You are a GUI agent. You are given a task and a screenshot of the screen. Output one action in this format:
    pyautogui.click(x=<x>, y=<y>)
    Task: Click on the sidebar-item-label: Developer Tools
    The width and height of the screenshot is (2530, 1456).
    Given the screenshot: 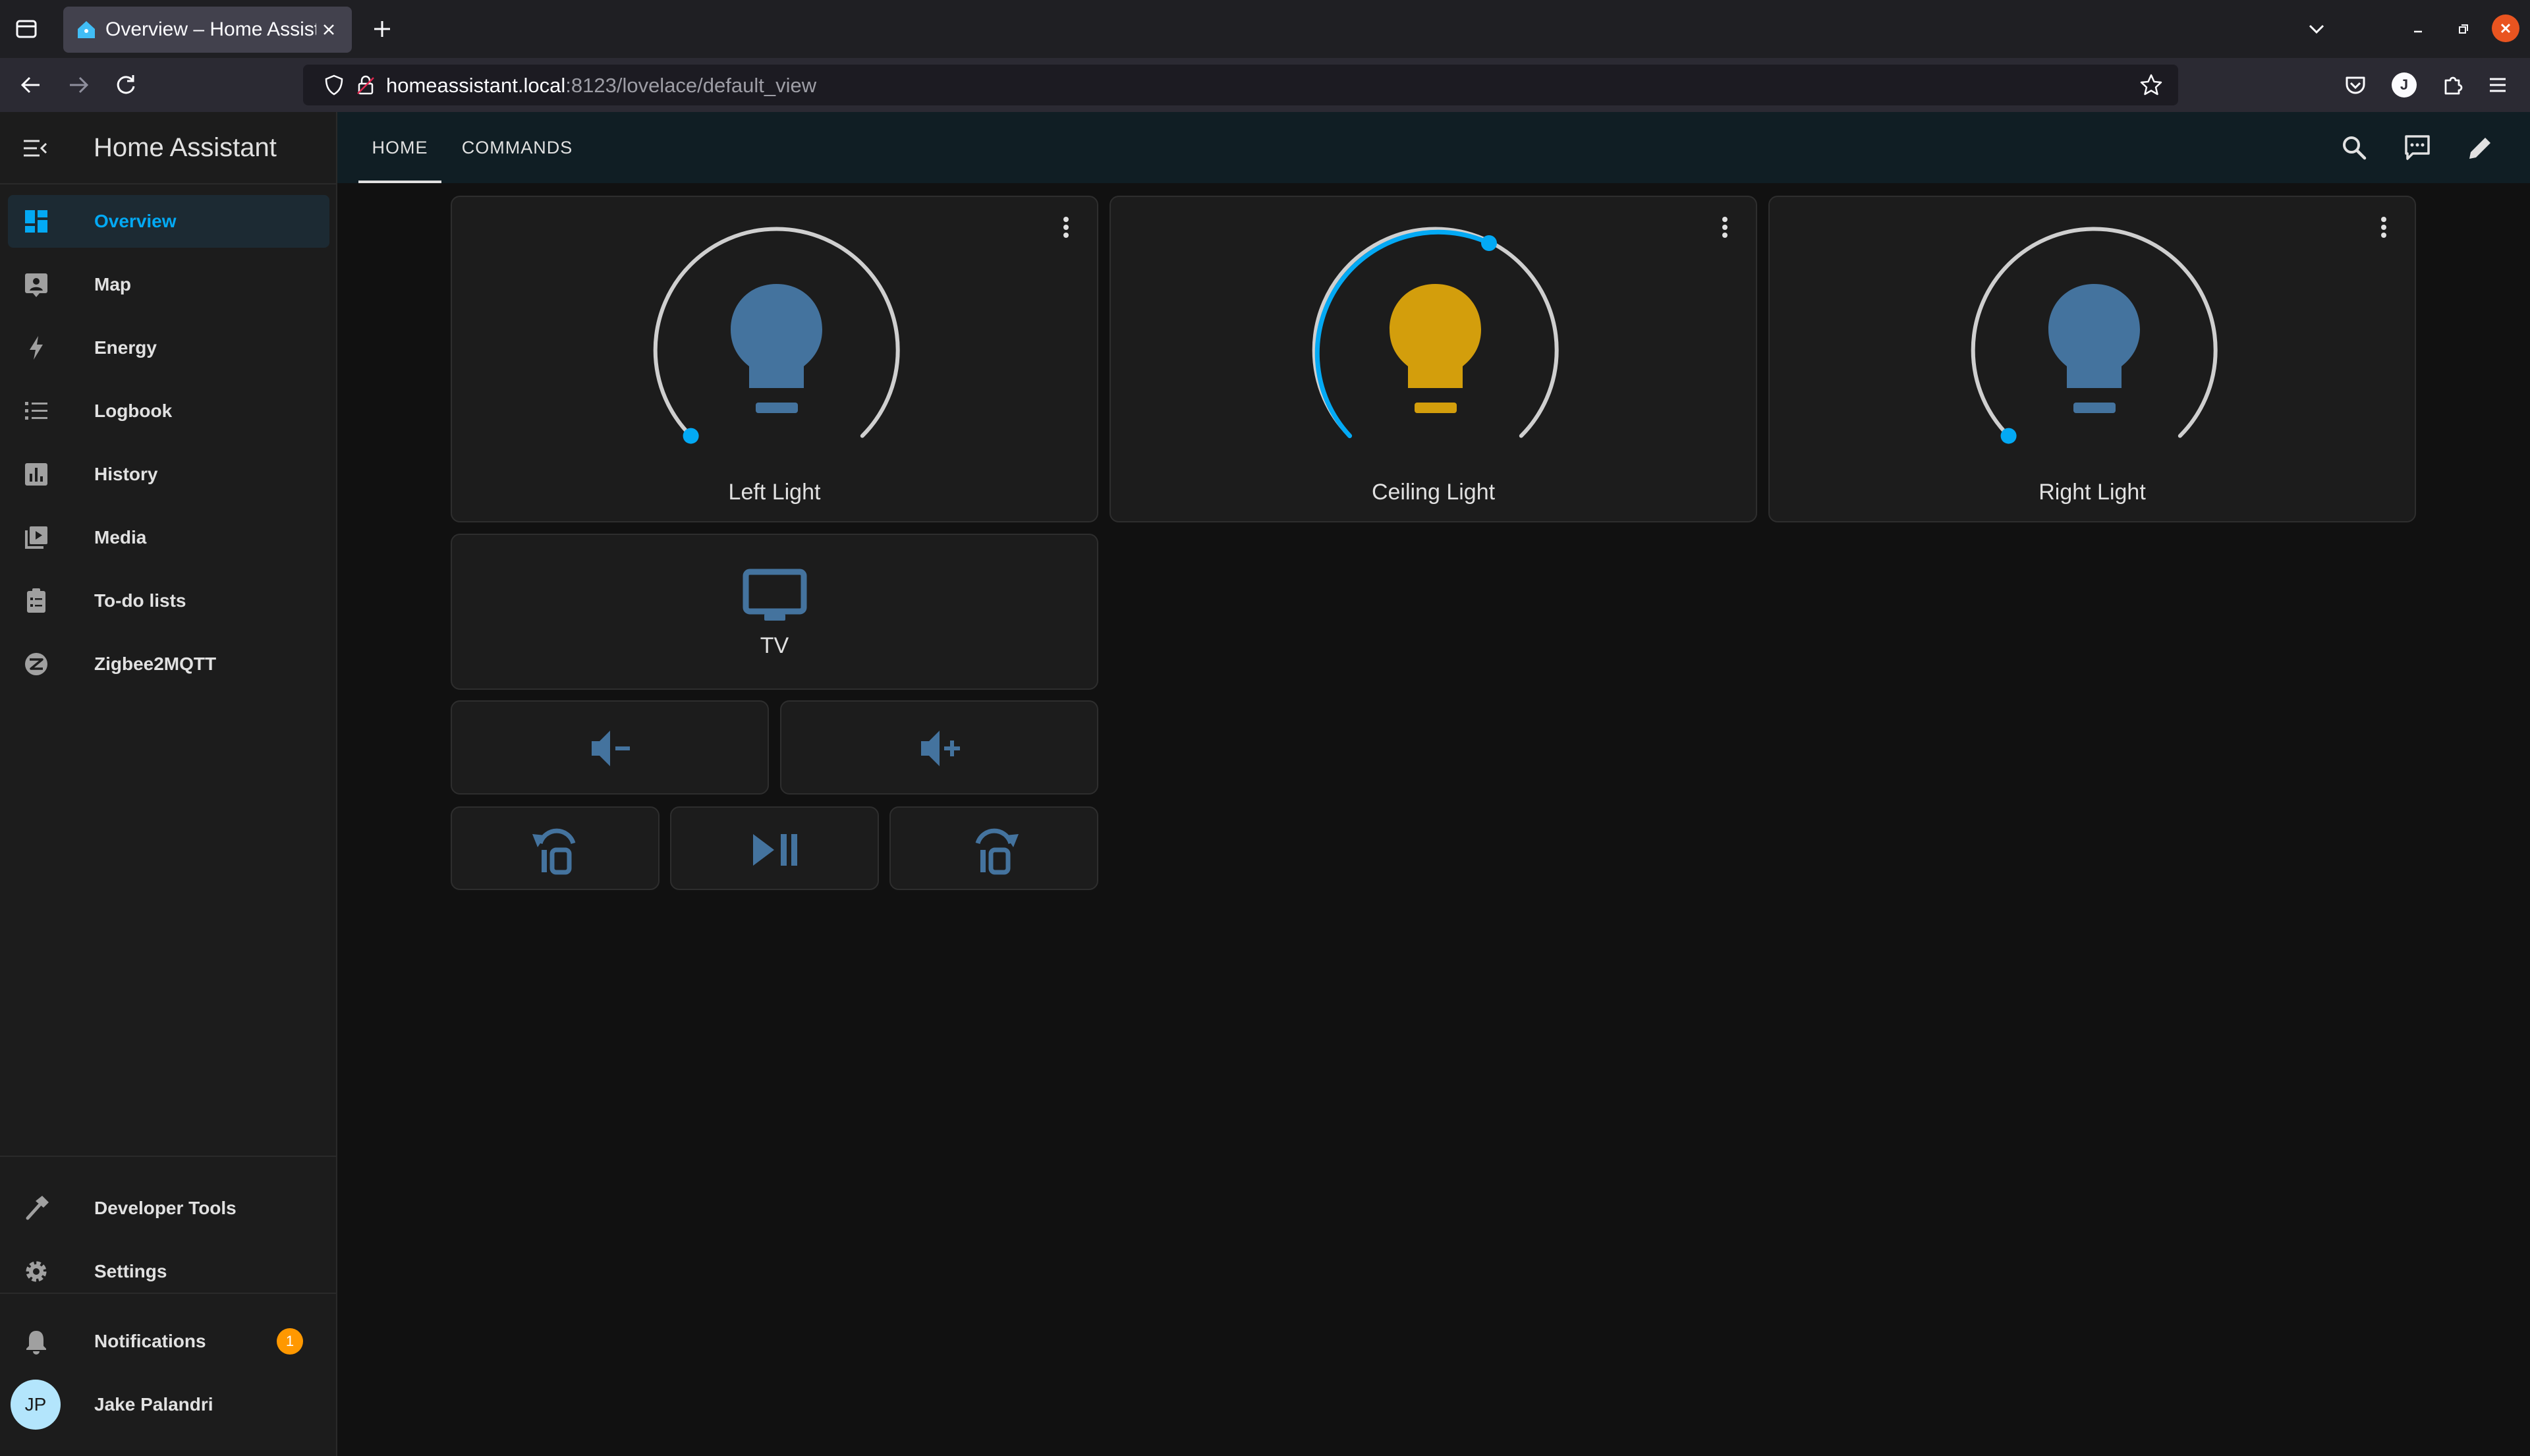 What is the action you would take?
    pyautogui.click(x=165, y=1208)
    